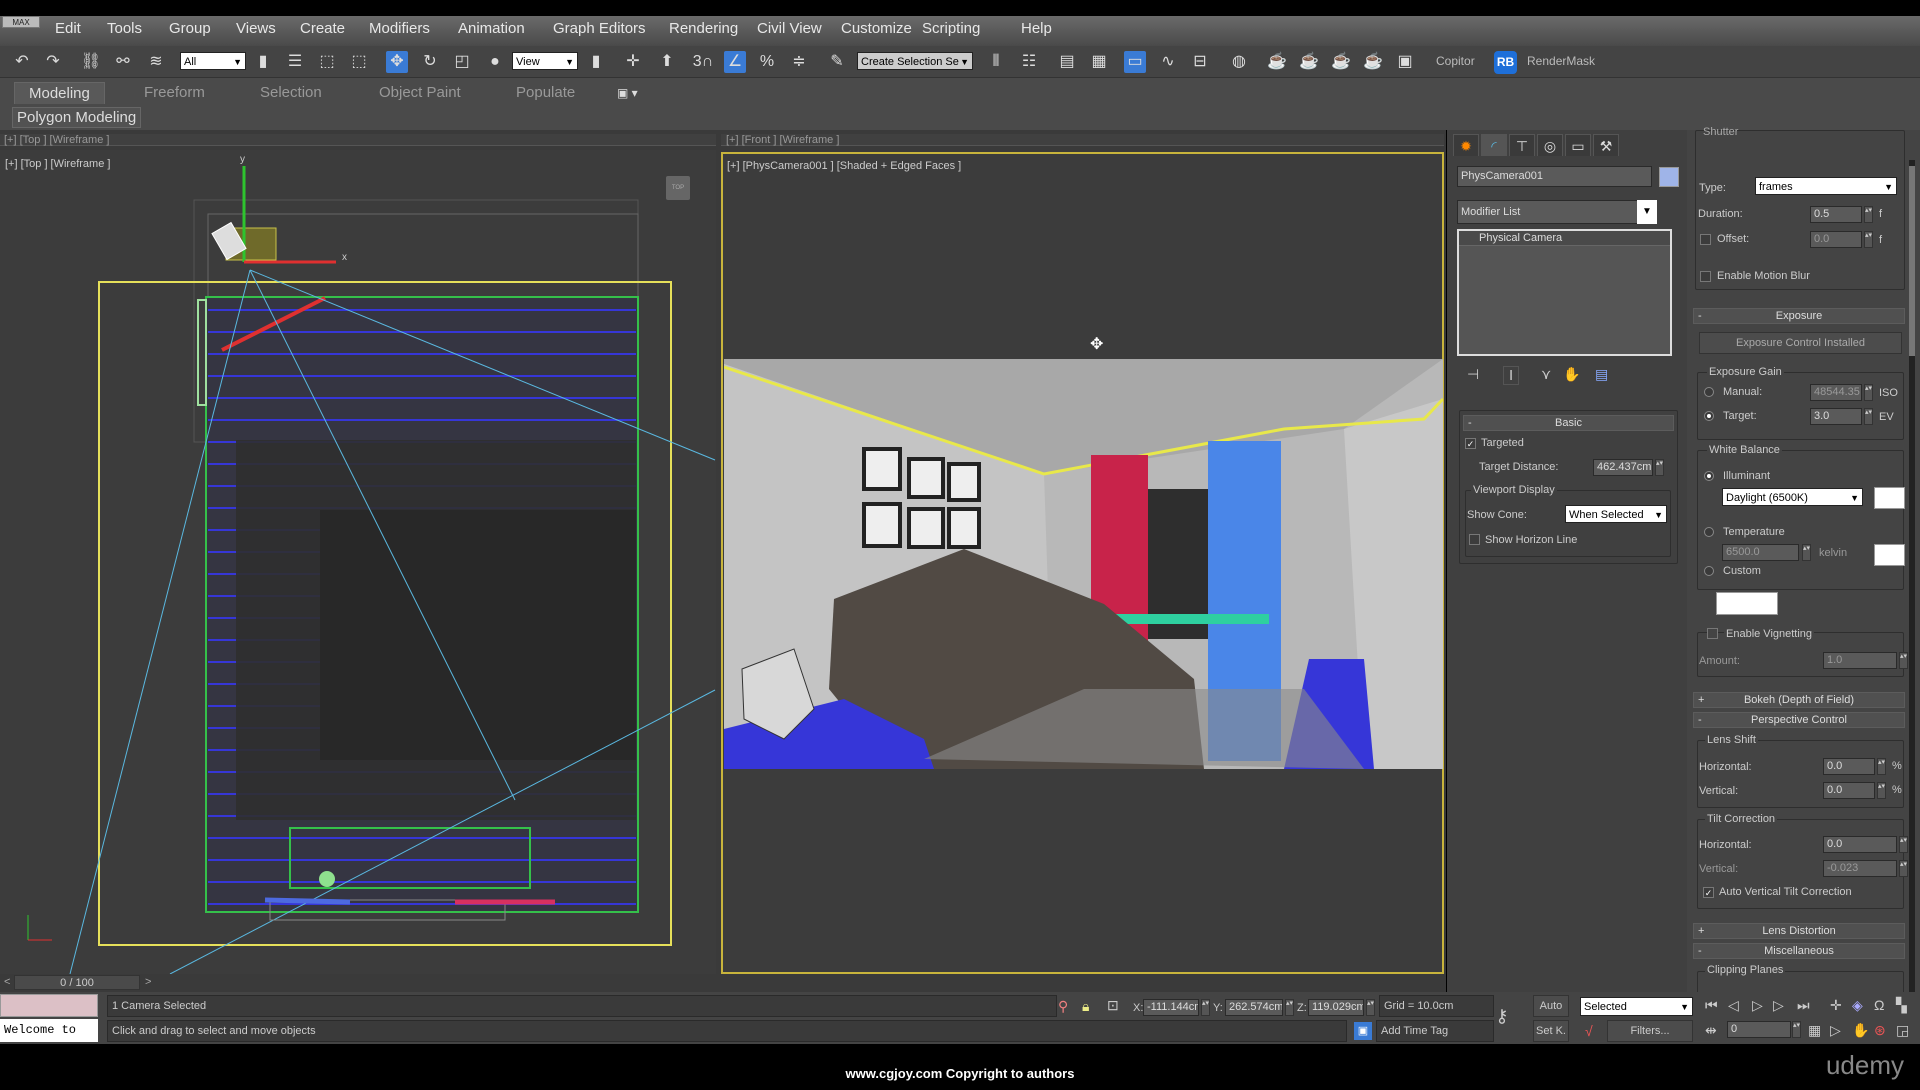 Image resolution: width=1920 pixels, height=1090 pixels. I want to click on time-slider: < 0 / 100 >, so click(723, 983).